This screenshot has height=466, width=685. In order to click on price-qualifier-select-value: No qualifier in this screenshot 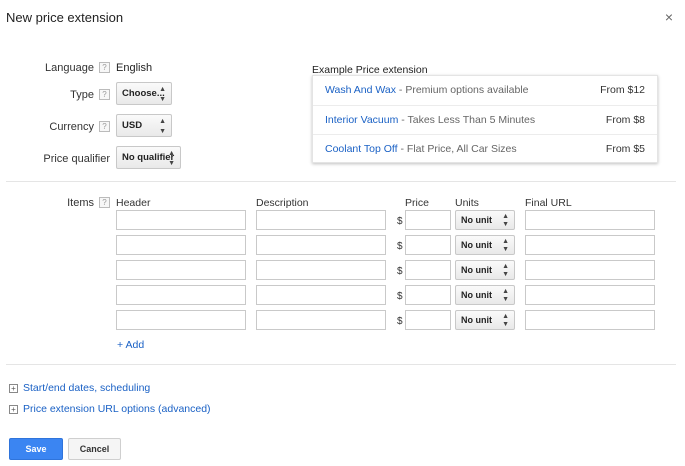, I will do `click(148, 157)`.